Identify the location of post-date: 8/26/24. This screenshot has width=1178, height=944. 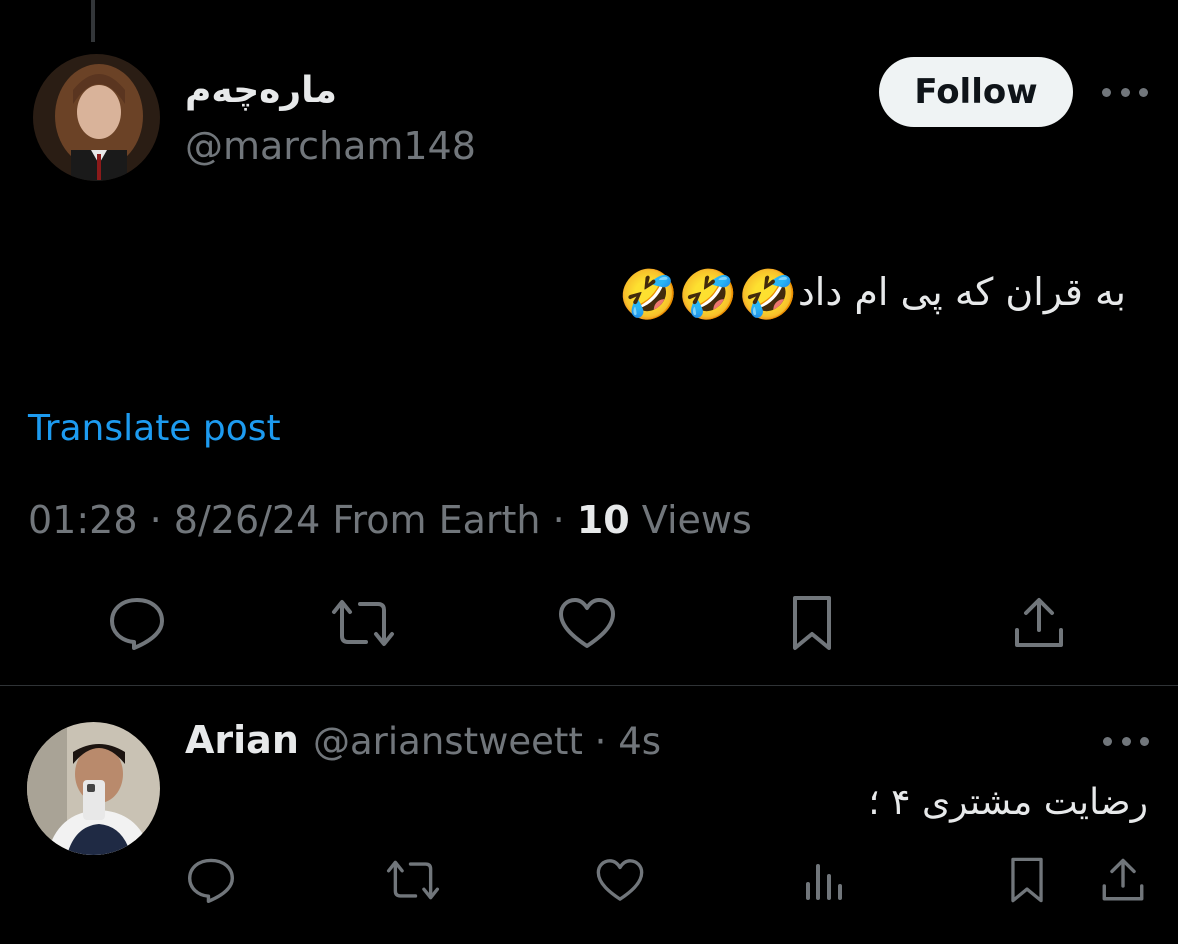
(247, 520).